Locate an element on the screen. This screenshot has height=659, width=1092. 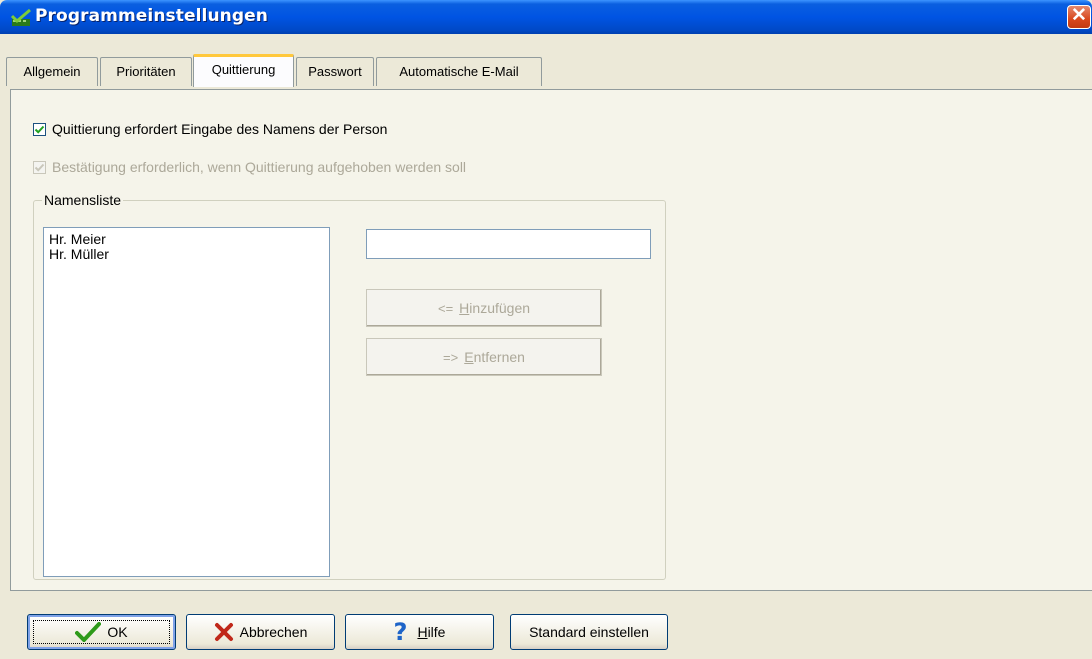
help-question-icon: ? is located at coordinates (400, 632).